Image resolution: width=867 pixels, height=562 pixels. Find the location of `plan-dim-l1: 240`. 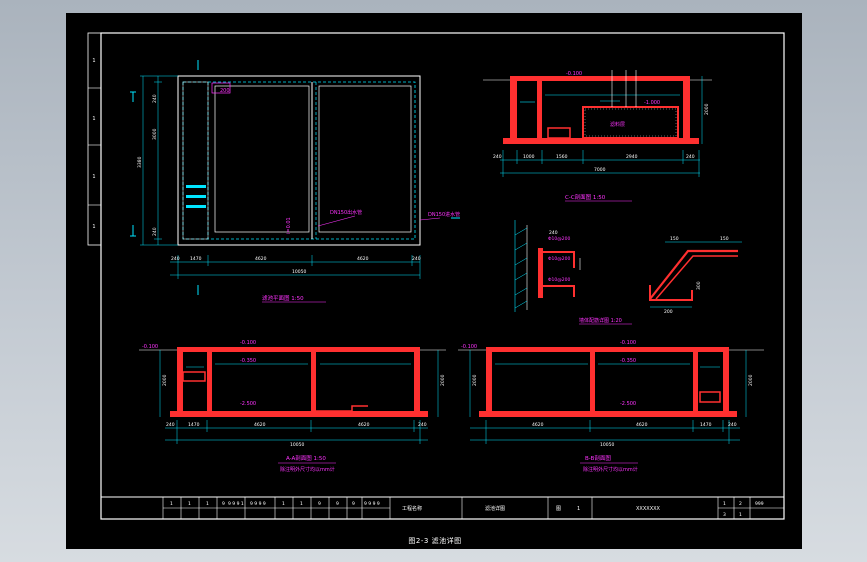

plan-dim-l1: 240 is located at coordinates (155, 98).